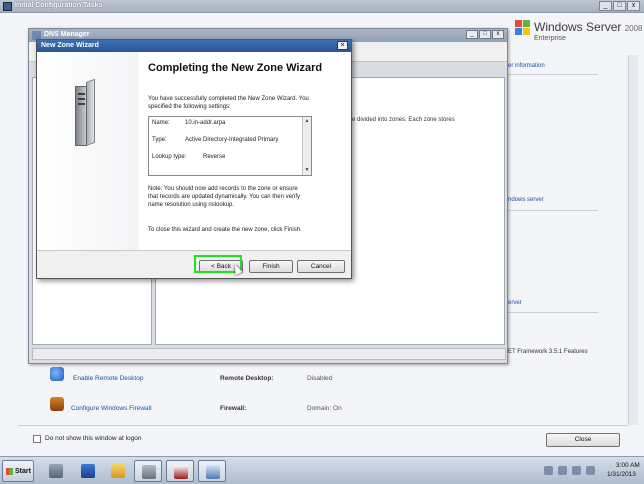 Image resolution: width=644 pixels, height=484 pixels. I want to click on clock-time: 3:00 AM, so click(628, 465).